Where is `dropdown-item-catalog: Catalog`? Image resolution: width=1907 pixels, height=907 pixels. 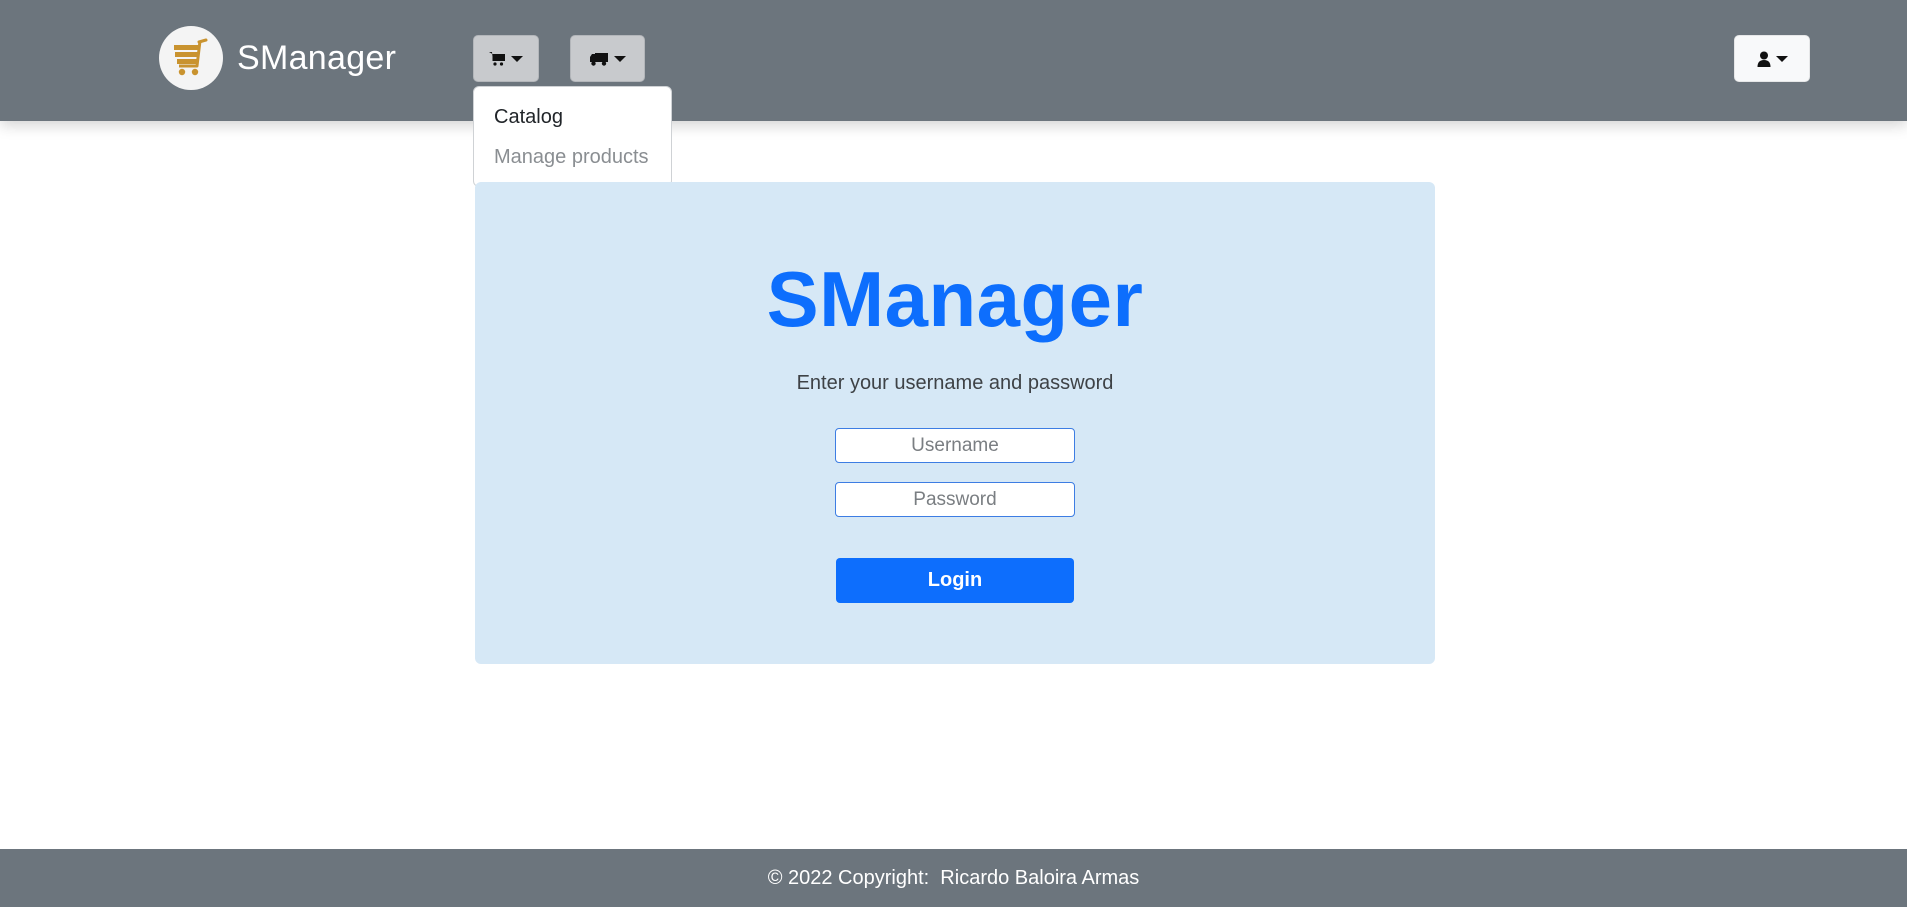
dropdown-item-catalog: Catalog is located at coordinates (528, 117).